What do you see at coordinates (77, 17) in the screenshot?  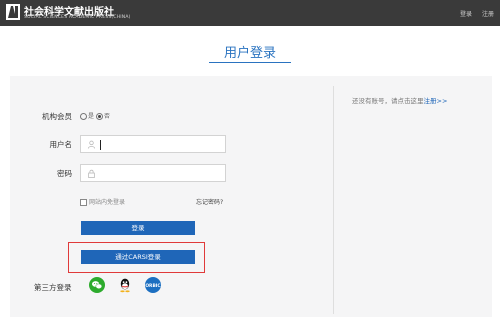 I see `brand-subtitle: SOCIAL SCIENCES ACADEMIC PRESS(CHINA)` at bounding box center [77, 17].